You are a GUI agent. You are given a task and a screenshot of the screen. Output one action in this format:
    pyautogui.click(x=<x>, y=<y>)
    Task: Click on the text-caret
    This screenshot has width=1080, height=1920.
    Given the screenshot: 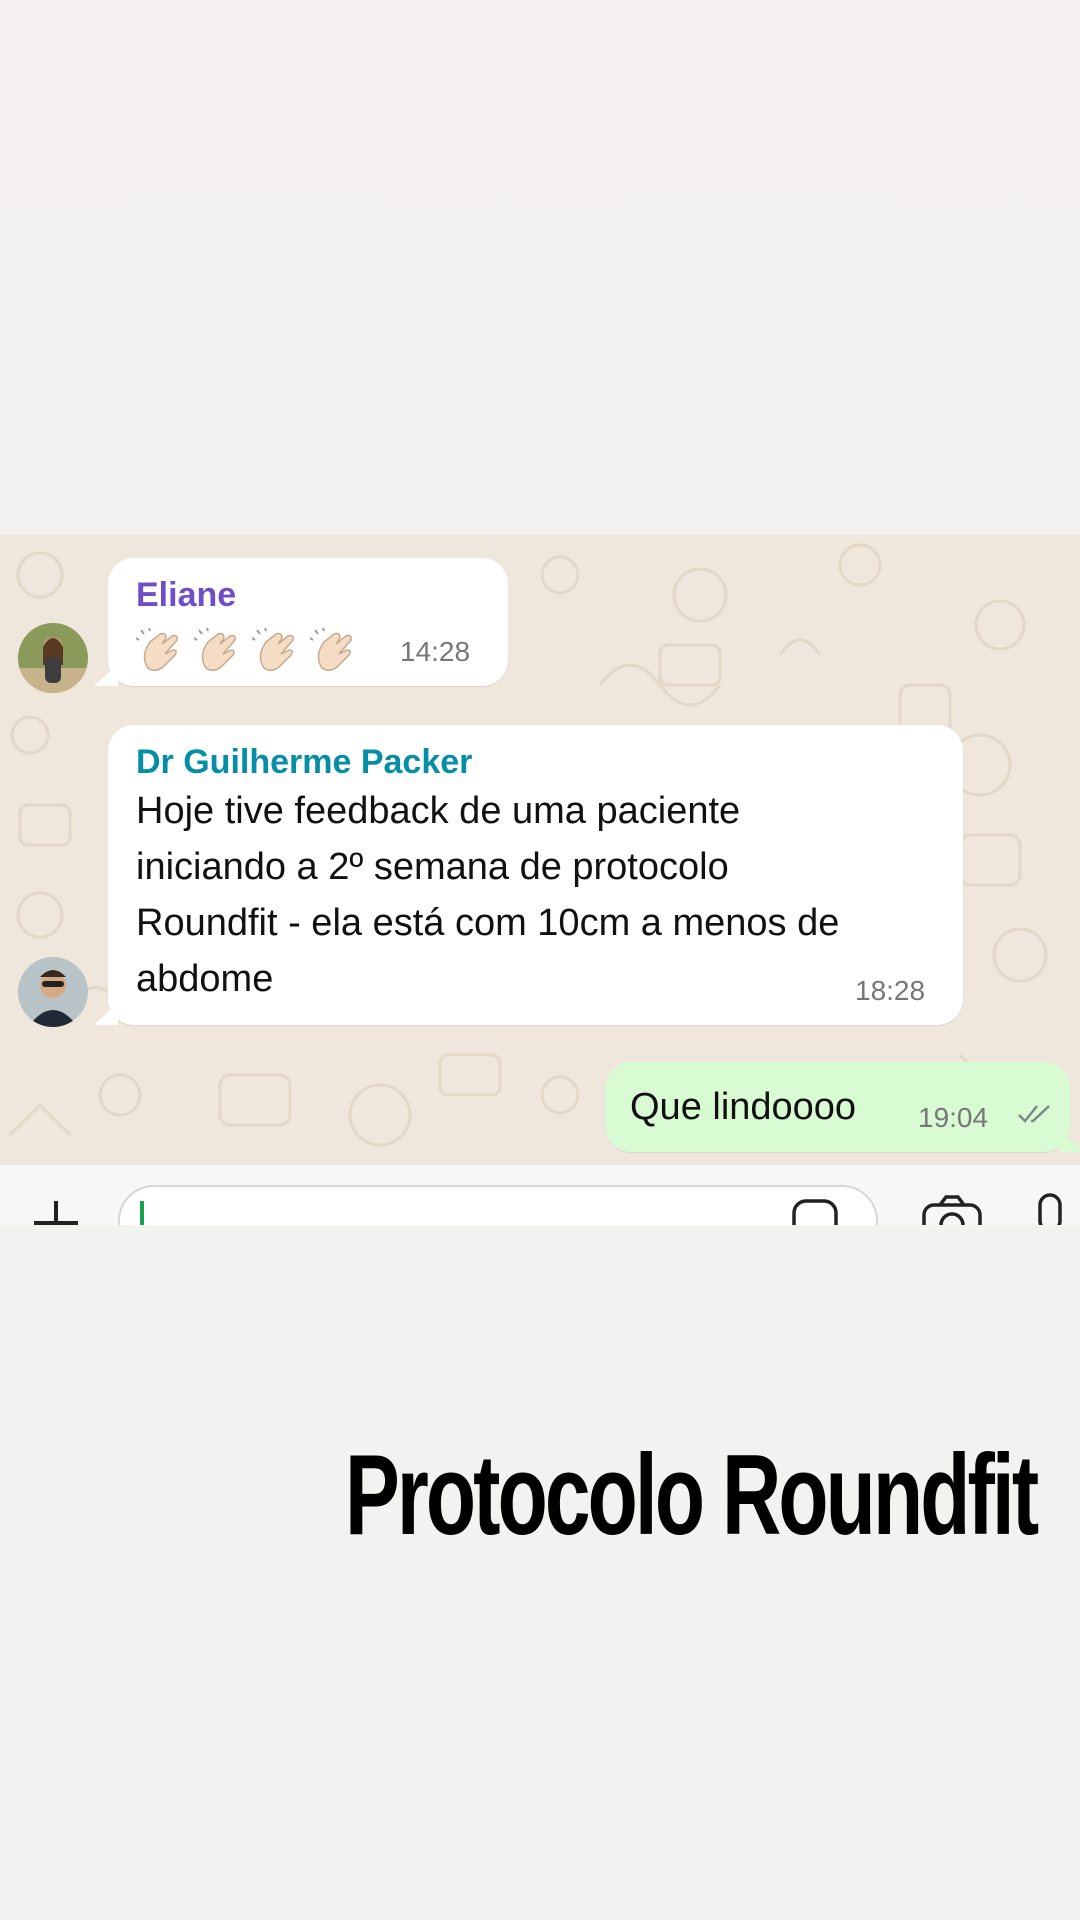 What is the action you would take?
    pyautogui.click(x=142, y=1213)
    